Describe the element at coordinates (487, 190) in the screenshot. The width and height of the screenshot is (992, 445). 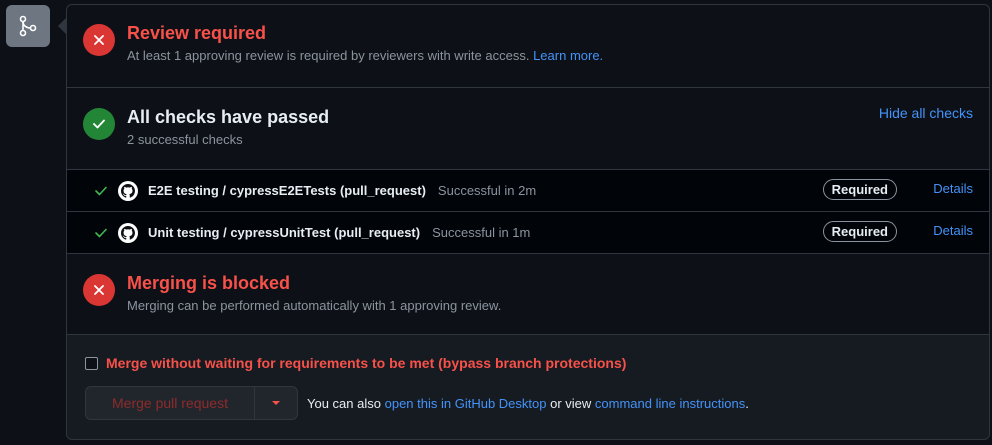
I see `check-status: Successful in 2m` at that location.